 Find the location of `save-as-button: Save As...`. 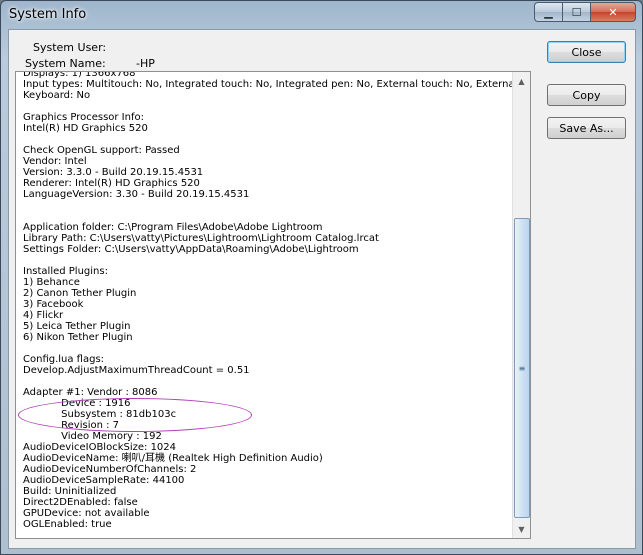

save-as-button: Save As... is located at coordinates (586, 128).